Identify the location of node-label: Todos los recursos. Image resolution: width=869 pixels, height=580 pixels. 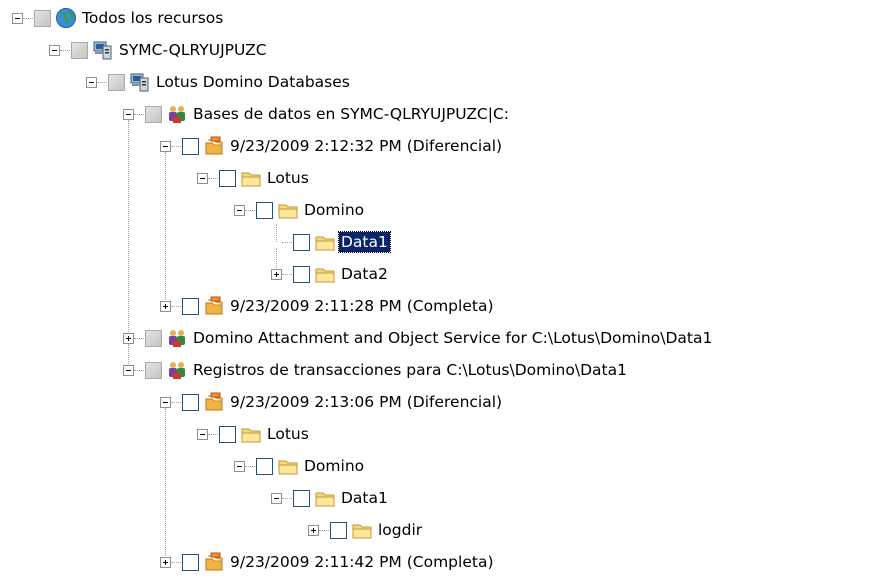
(152, 18).